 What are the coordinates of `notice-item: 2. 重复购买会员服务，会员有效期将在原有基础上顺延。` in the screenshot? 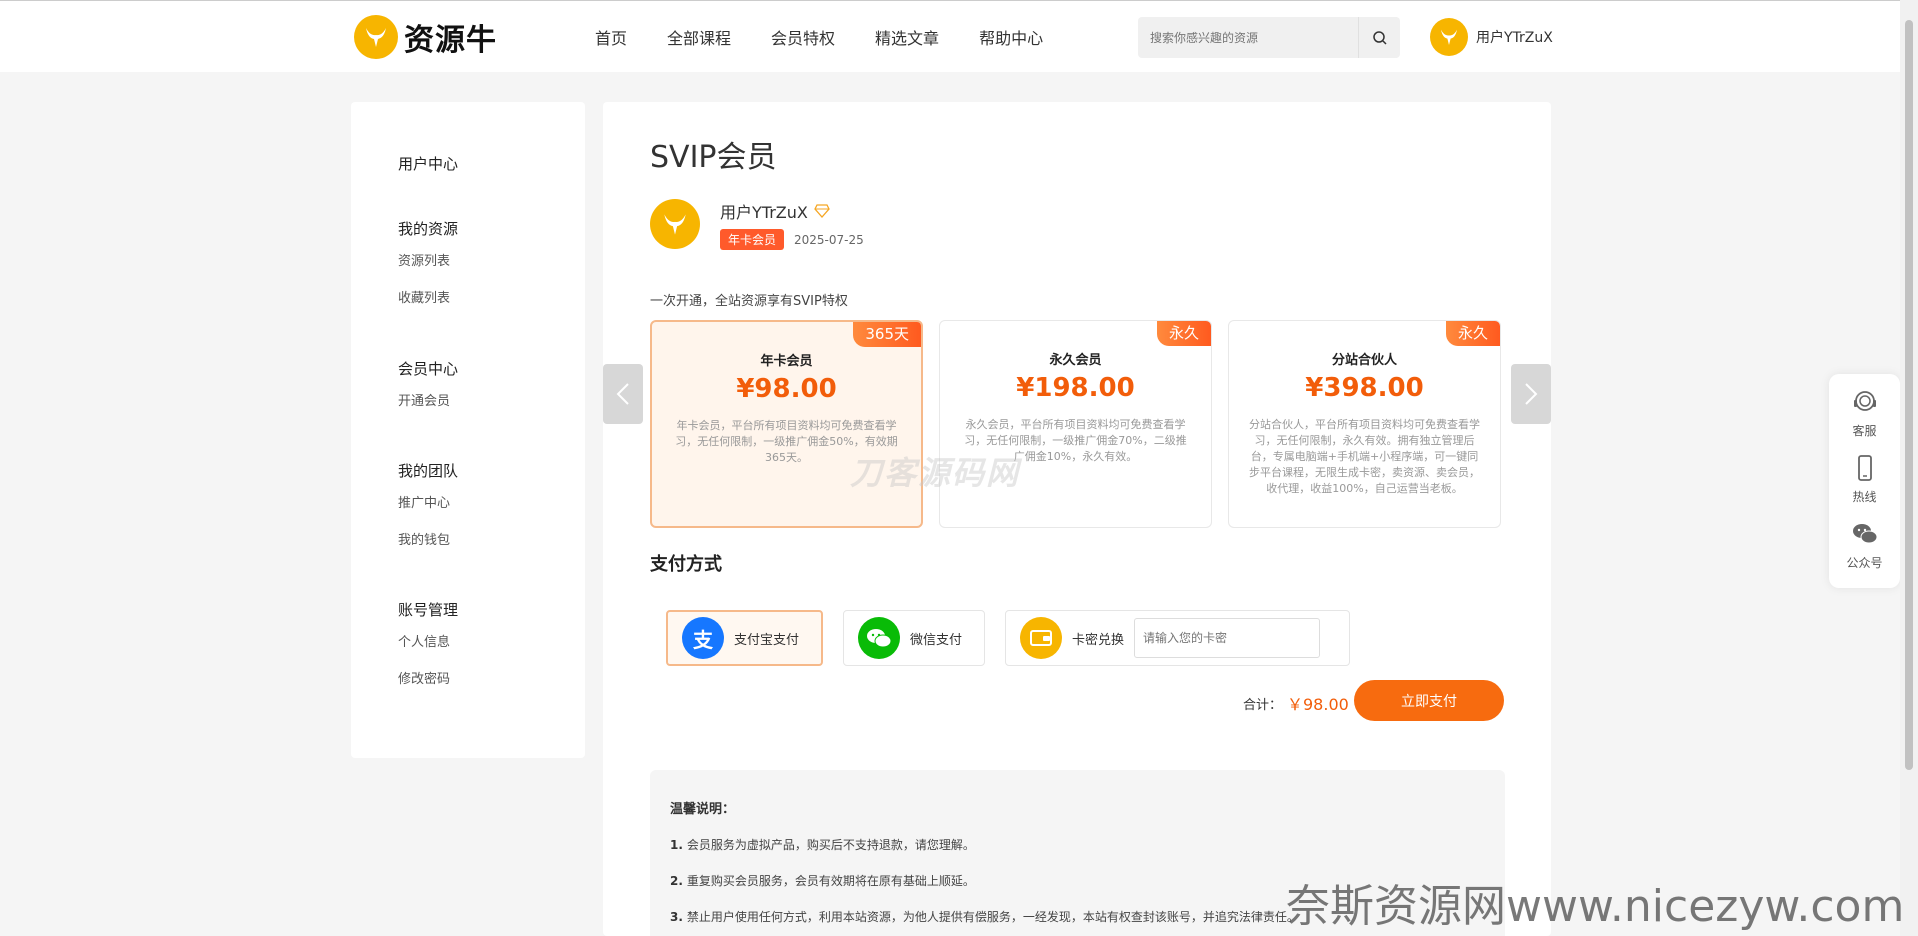 It's located at (822, 880).